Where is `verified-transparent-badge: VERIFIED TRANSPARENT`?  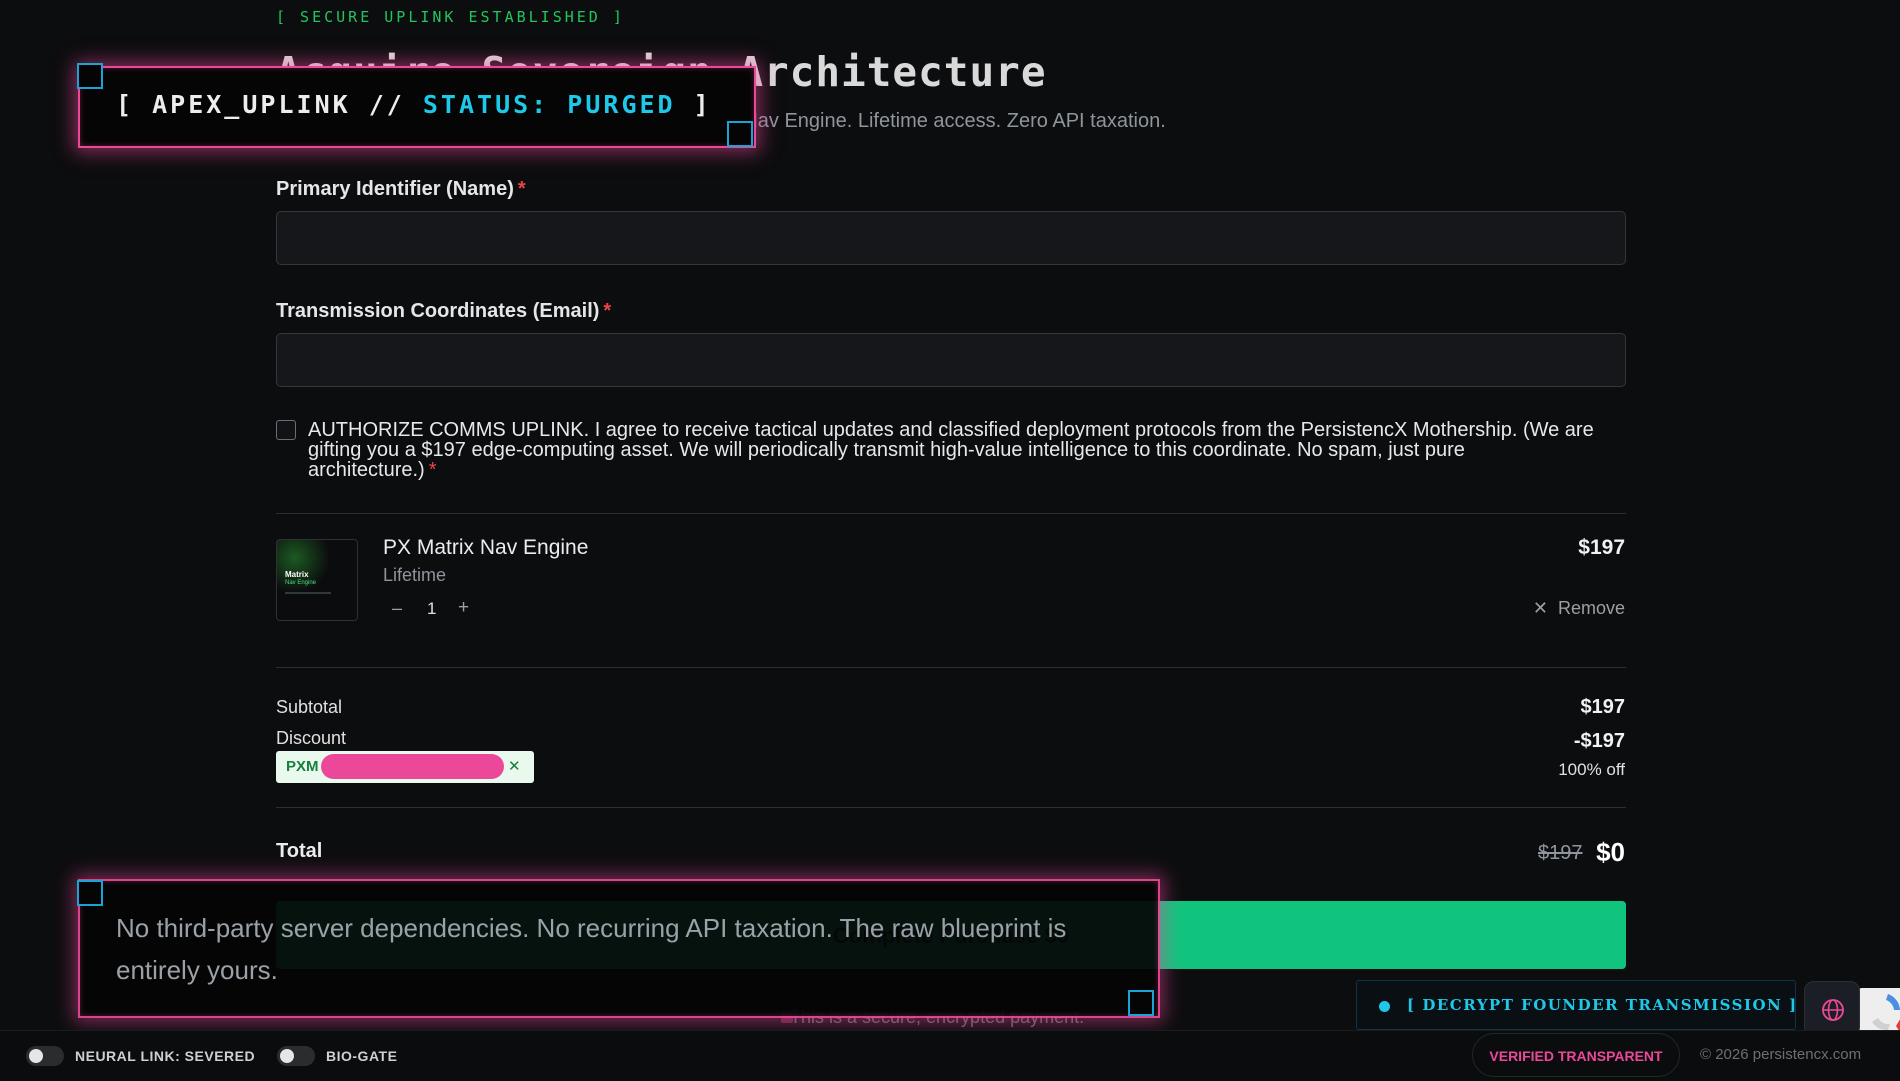
verified-transparent-badge: VERIFIED TRANSPARENT is located at coordinates (1576, 1055).